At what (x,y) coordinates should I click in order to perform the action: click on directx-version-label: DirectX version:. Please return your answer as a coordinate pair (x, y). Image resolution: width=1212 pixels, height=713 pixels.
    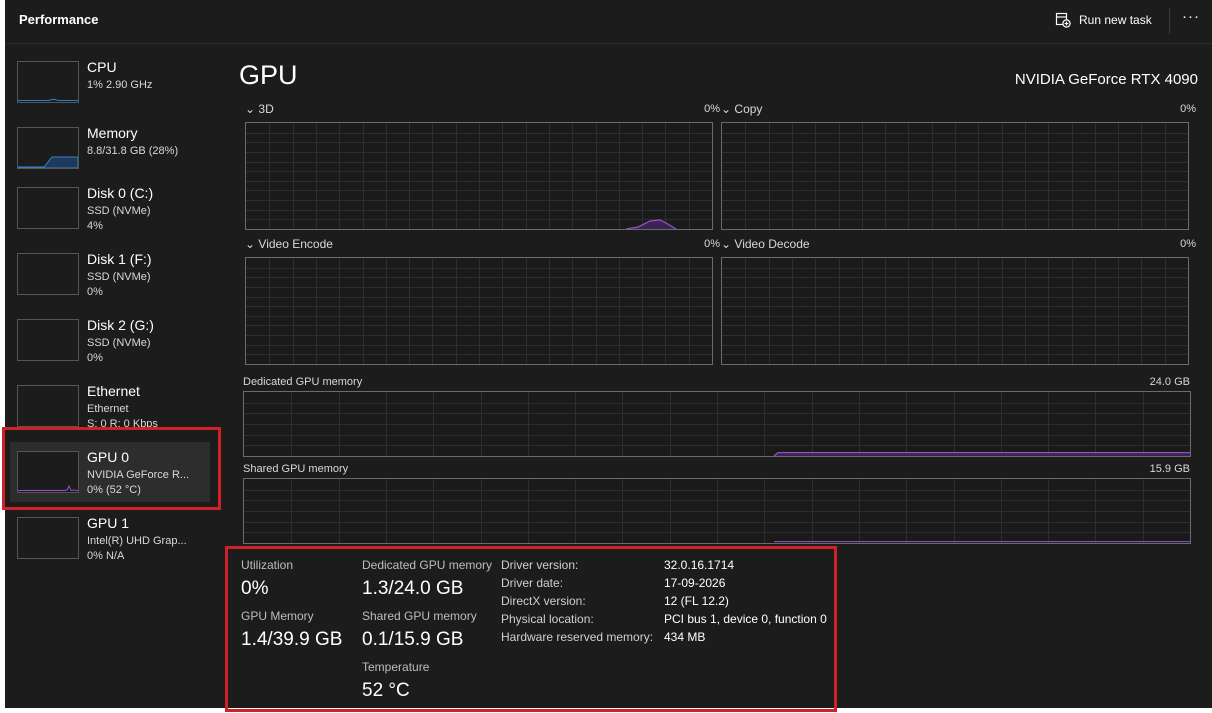
    Looking at the image, I should click on (543, 601).